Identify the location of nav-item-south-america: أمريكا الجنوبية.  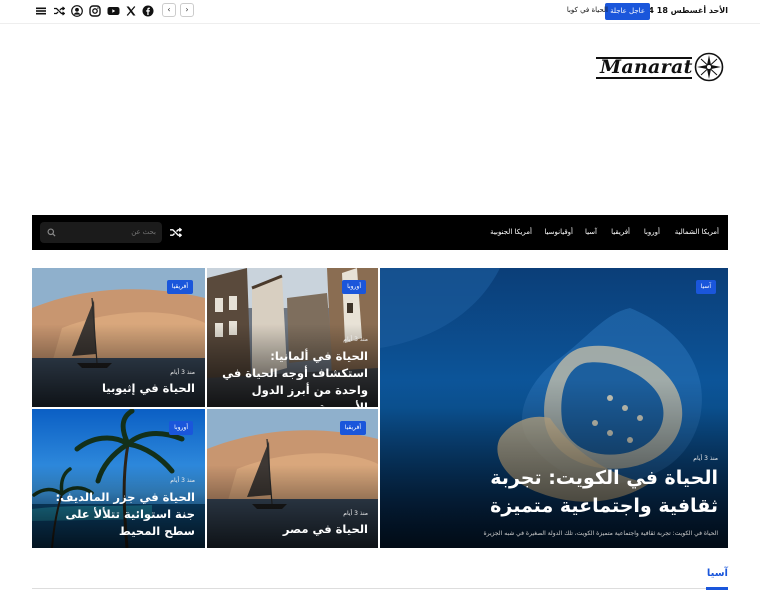
(511, 232).